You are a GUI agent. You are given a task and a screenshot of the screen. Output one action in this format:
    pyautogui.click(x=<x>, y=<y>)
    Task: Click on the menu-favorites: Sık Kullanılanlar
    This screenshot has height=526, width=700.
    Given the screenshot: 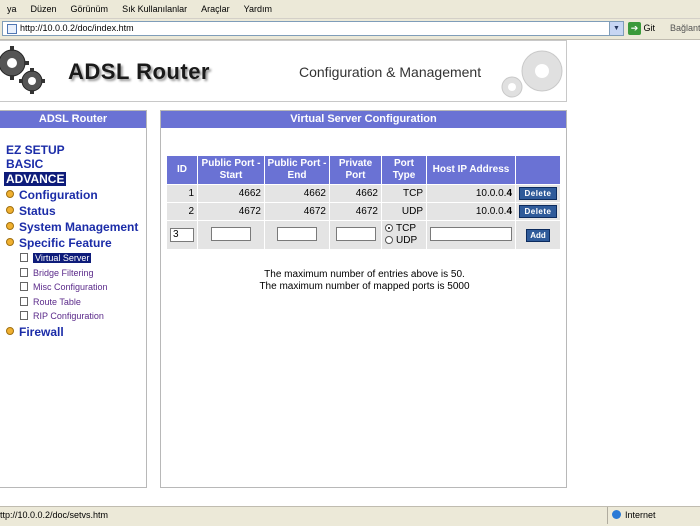 What is the action you would take?
    pyautogui.click(x=154, y=9)
    